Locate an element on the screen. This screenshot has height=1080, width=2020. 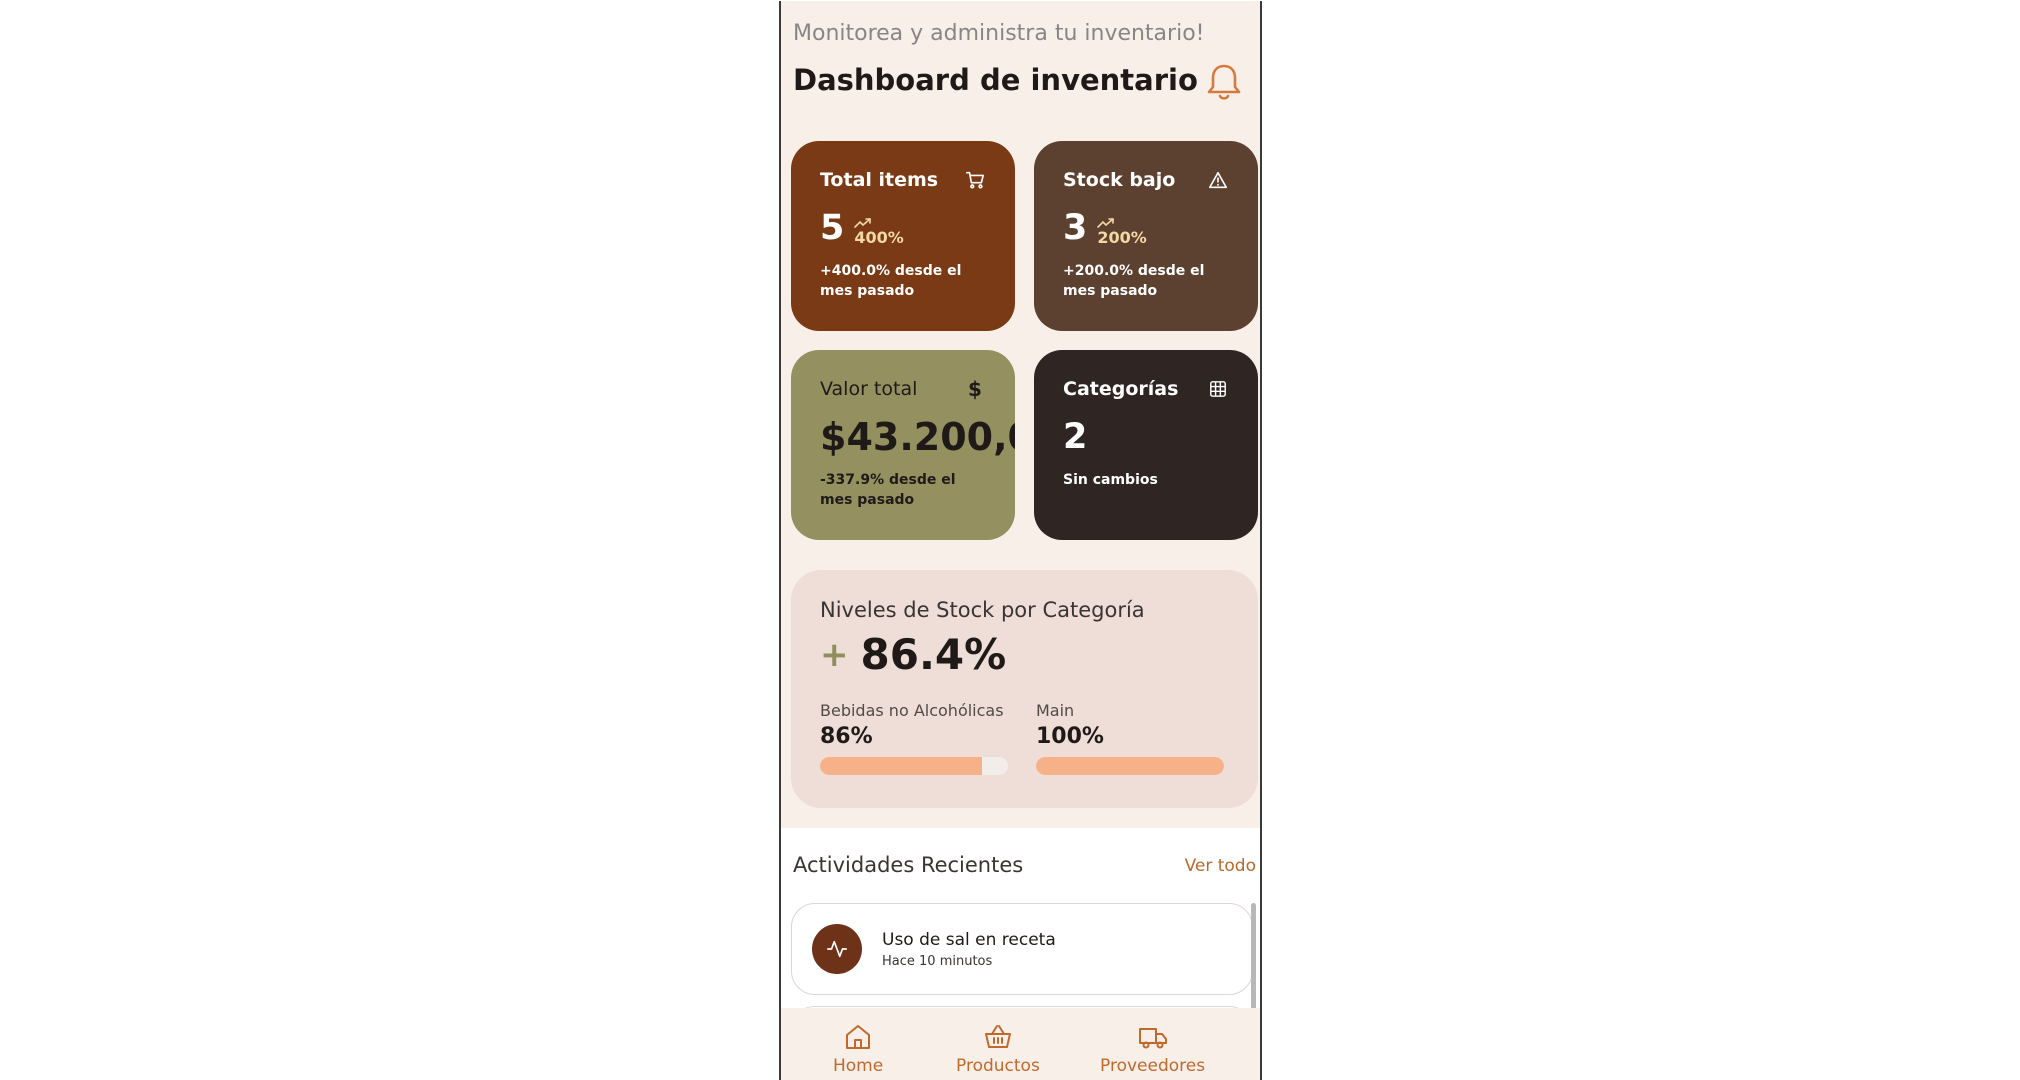
card-value: $43.200,00 is located at coordinates (917, 437).